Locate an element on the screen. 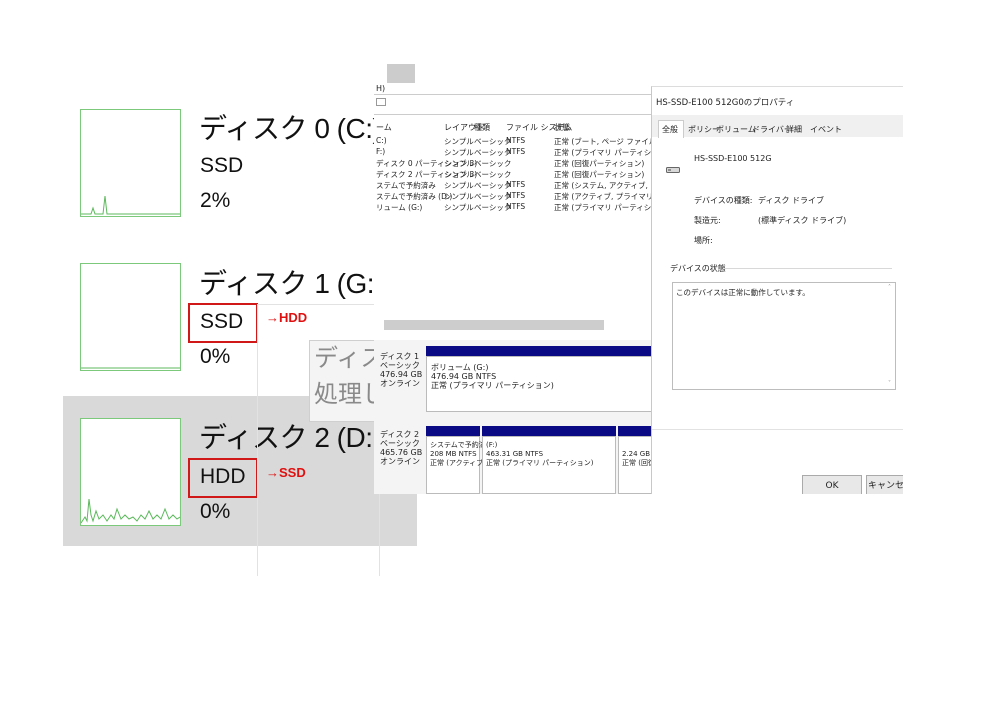  tab-volumes: ボリューム is located at coordinates (736, 129).